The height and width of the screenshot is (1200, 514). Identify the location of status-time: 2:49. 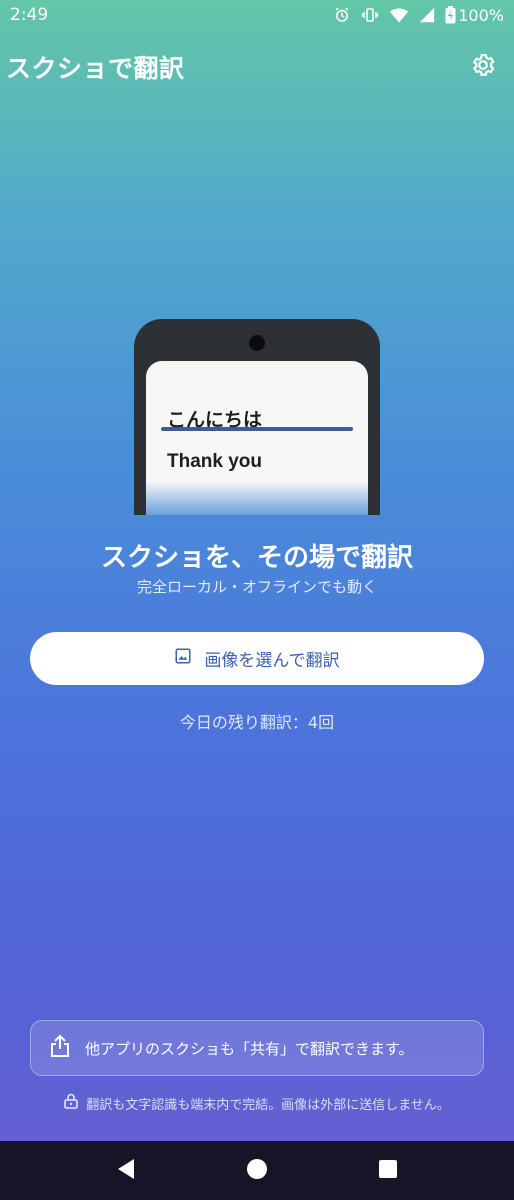
(29, 15).